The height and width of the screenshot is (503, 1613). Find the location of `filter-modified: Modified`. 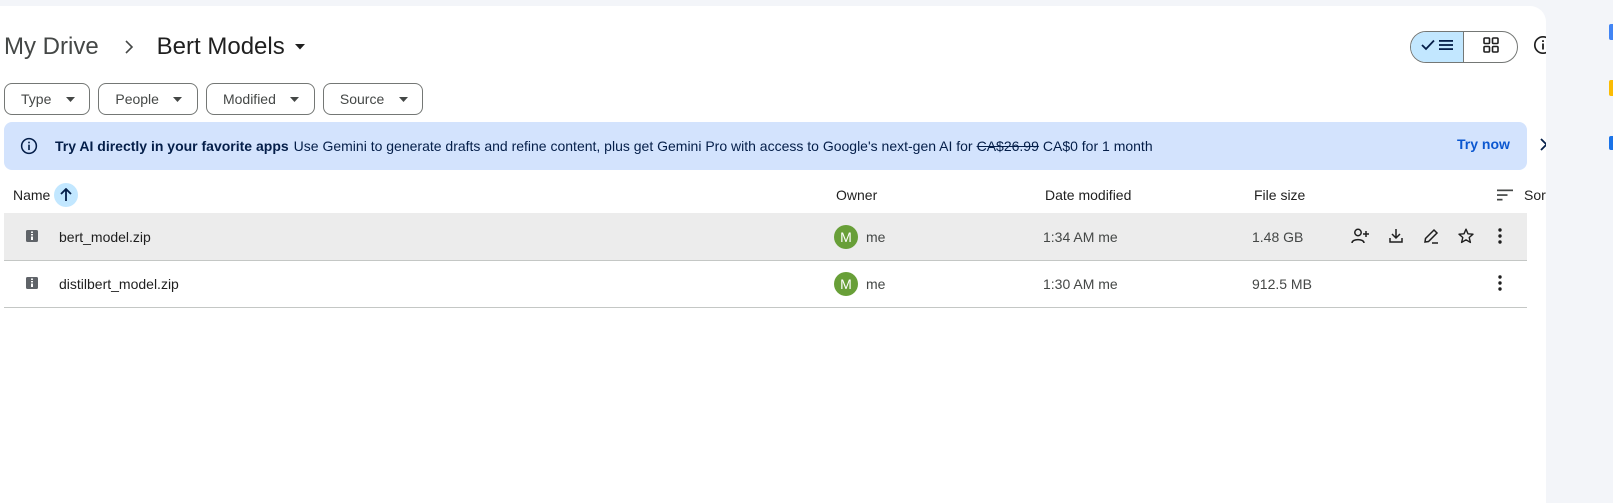

filter-modified: Modified is located at coordinates (260, 99).